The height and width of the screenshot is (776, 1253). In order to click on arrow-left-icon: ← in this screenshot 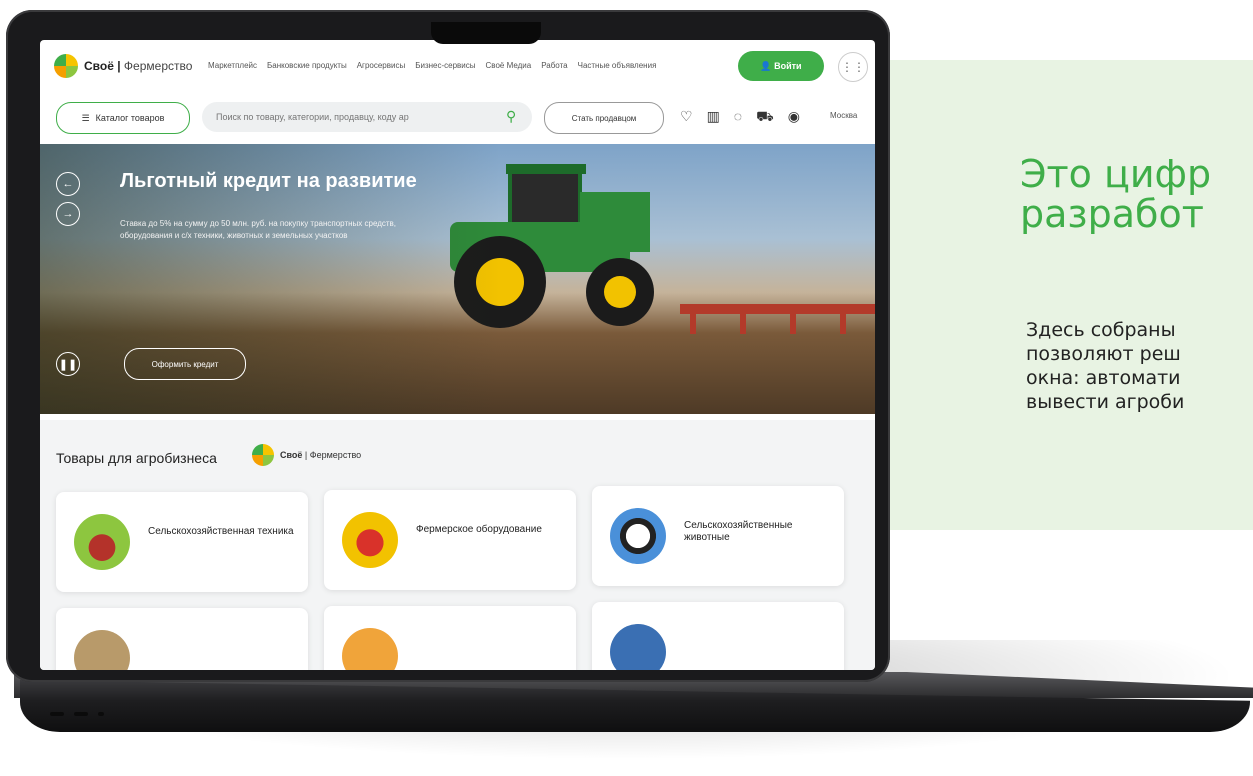, I will do `click(68, 184)`.